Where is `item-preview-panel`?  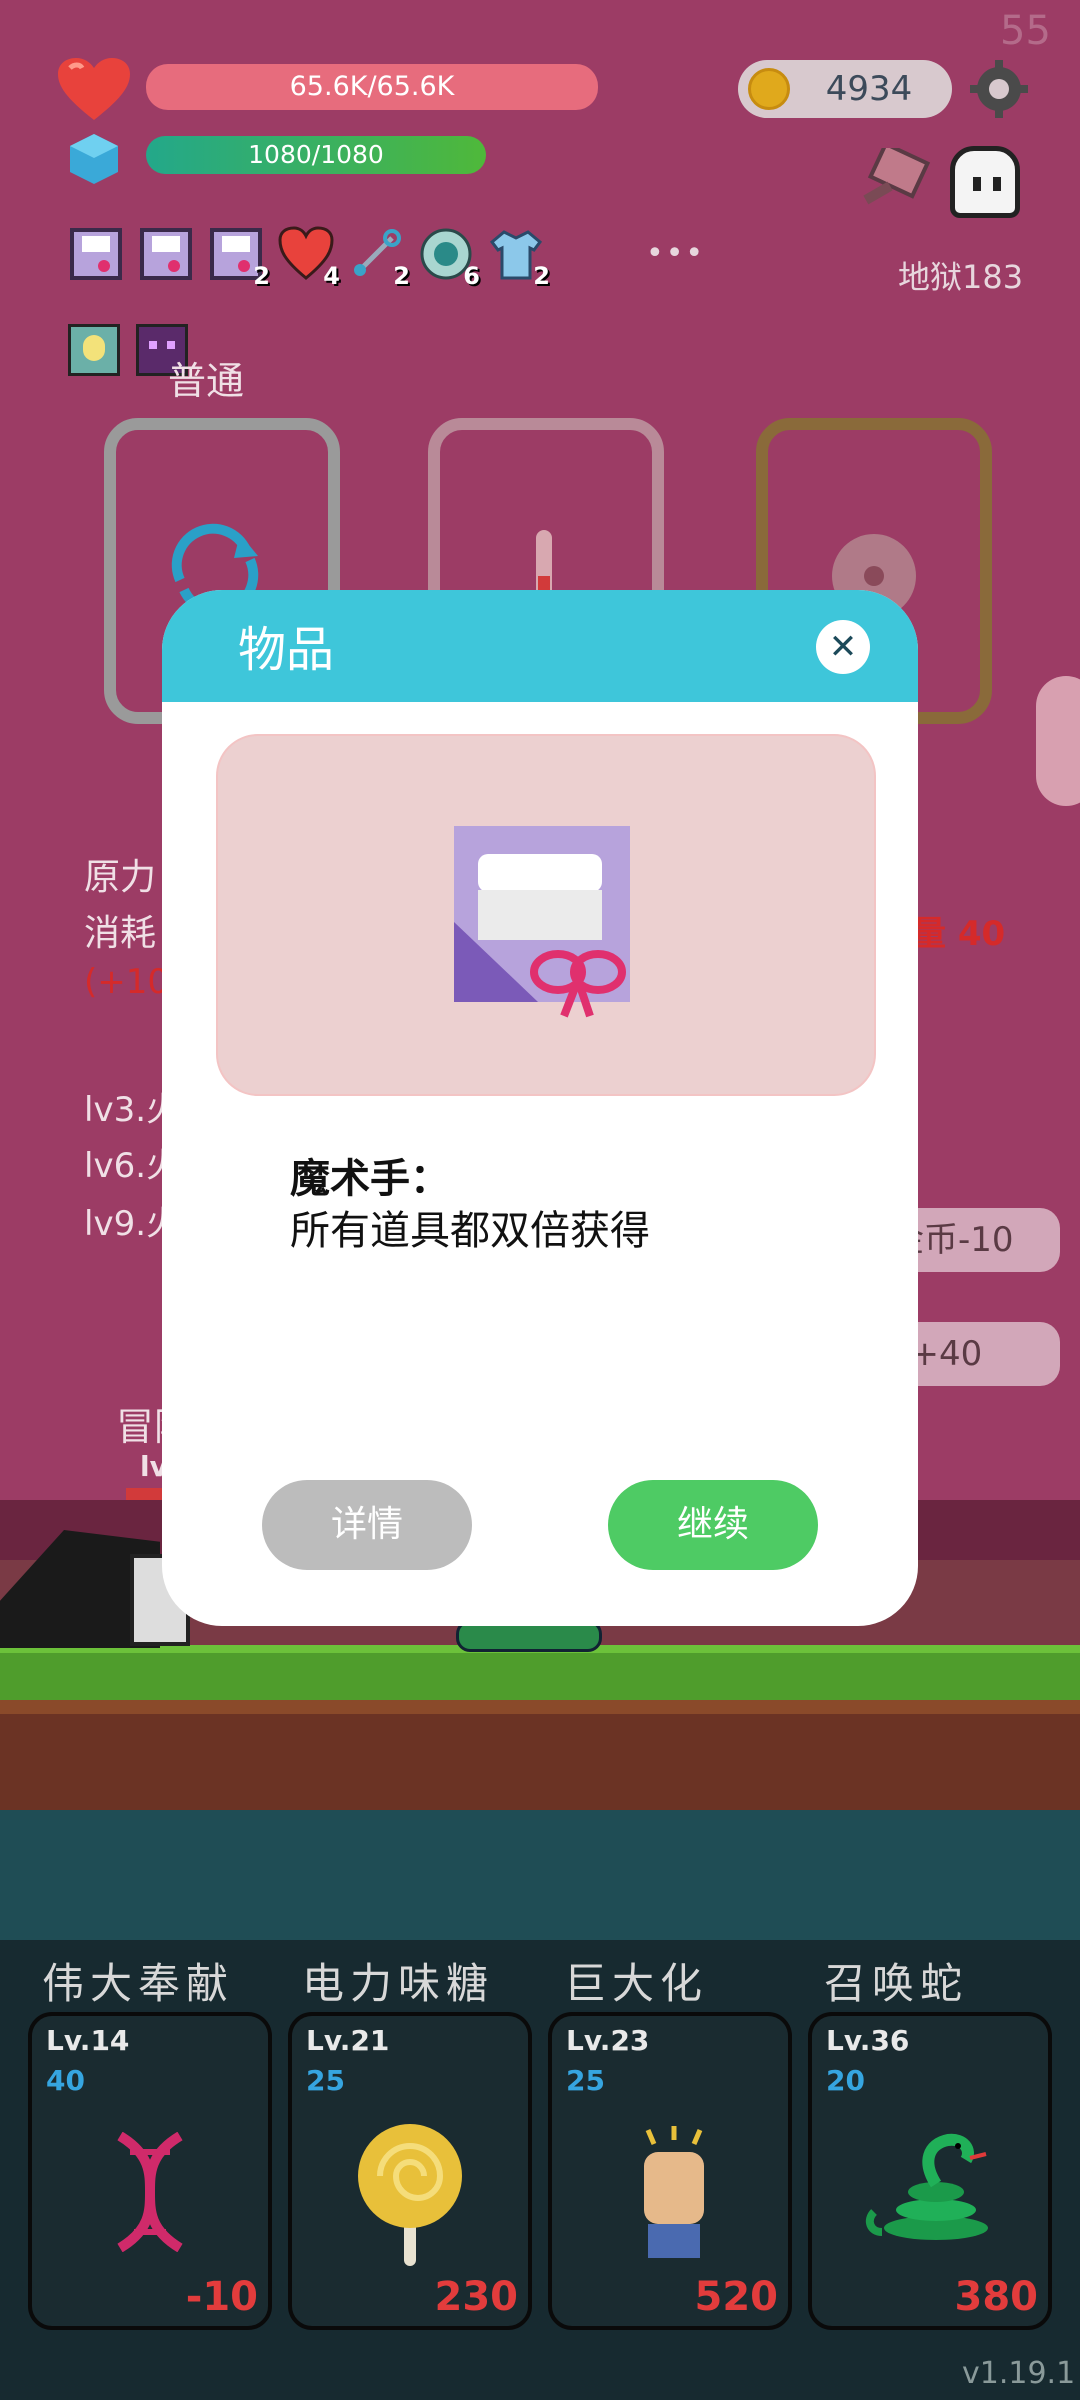 item-preview-panel is located at coordinates (546, 915).